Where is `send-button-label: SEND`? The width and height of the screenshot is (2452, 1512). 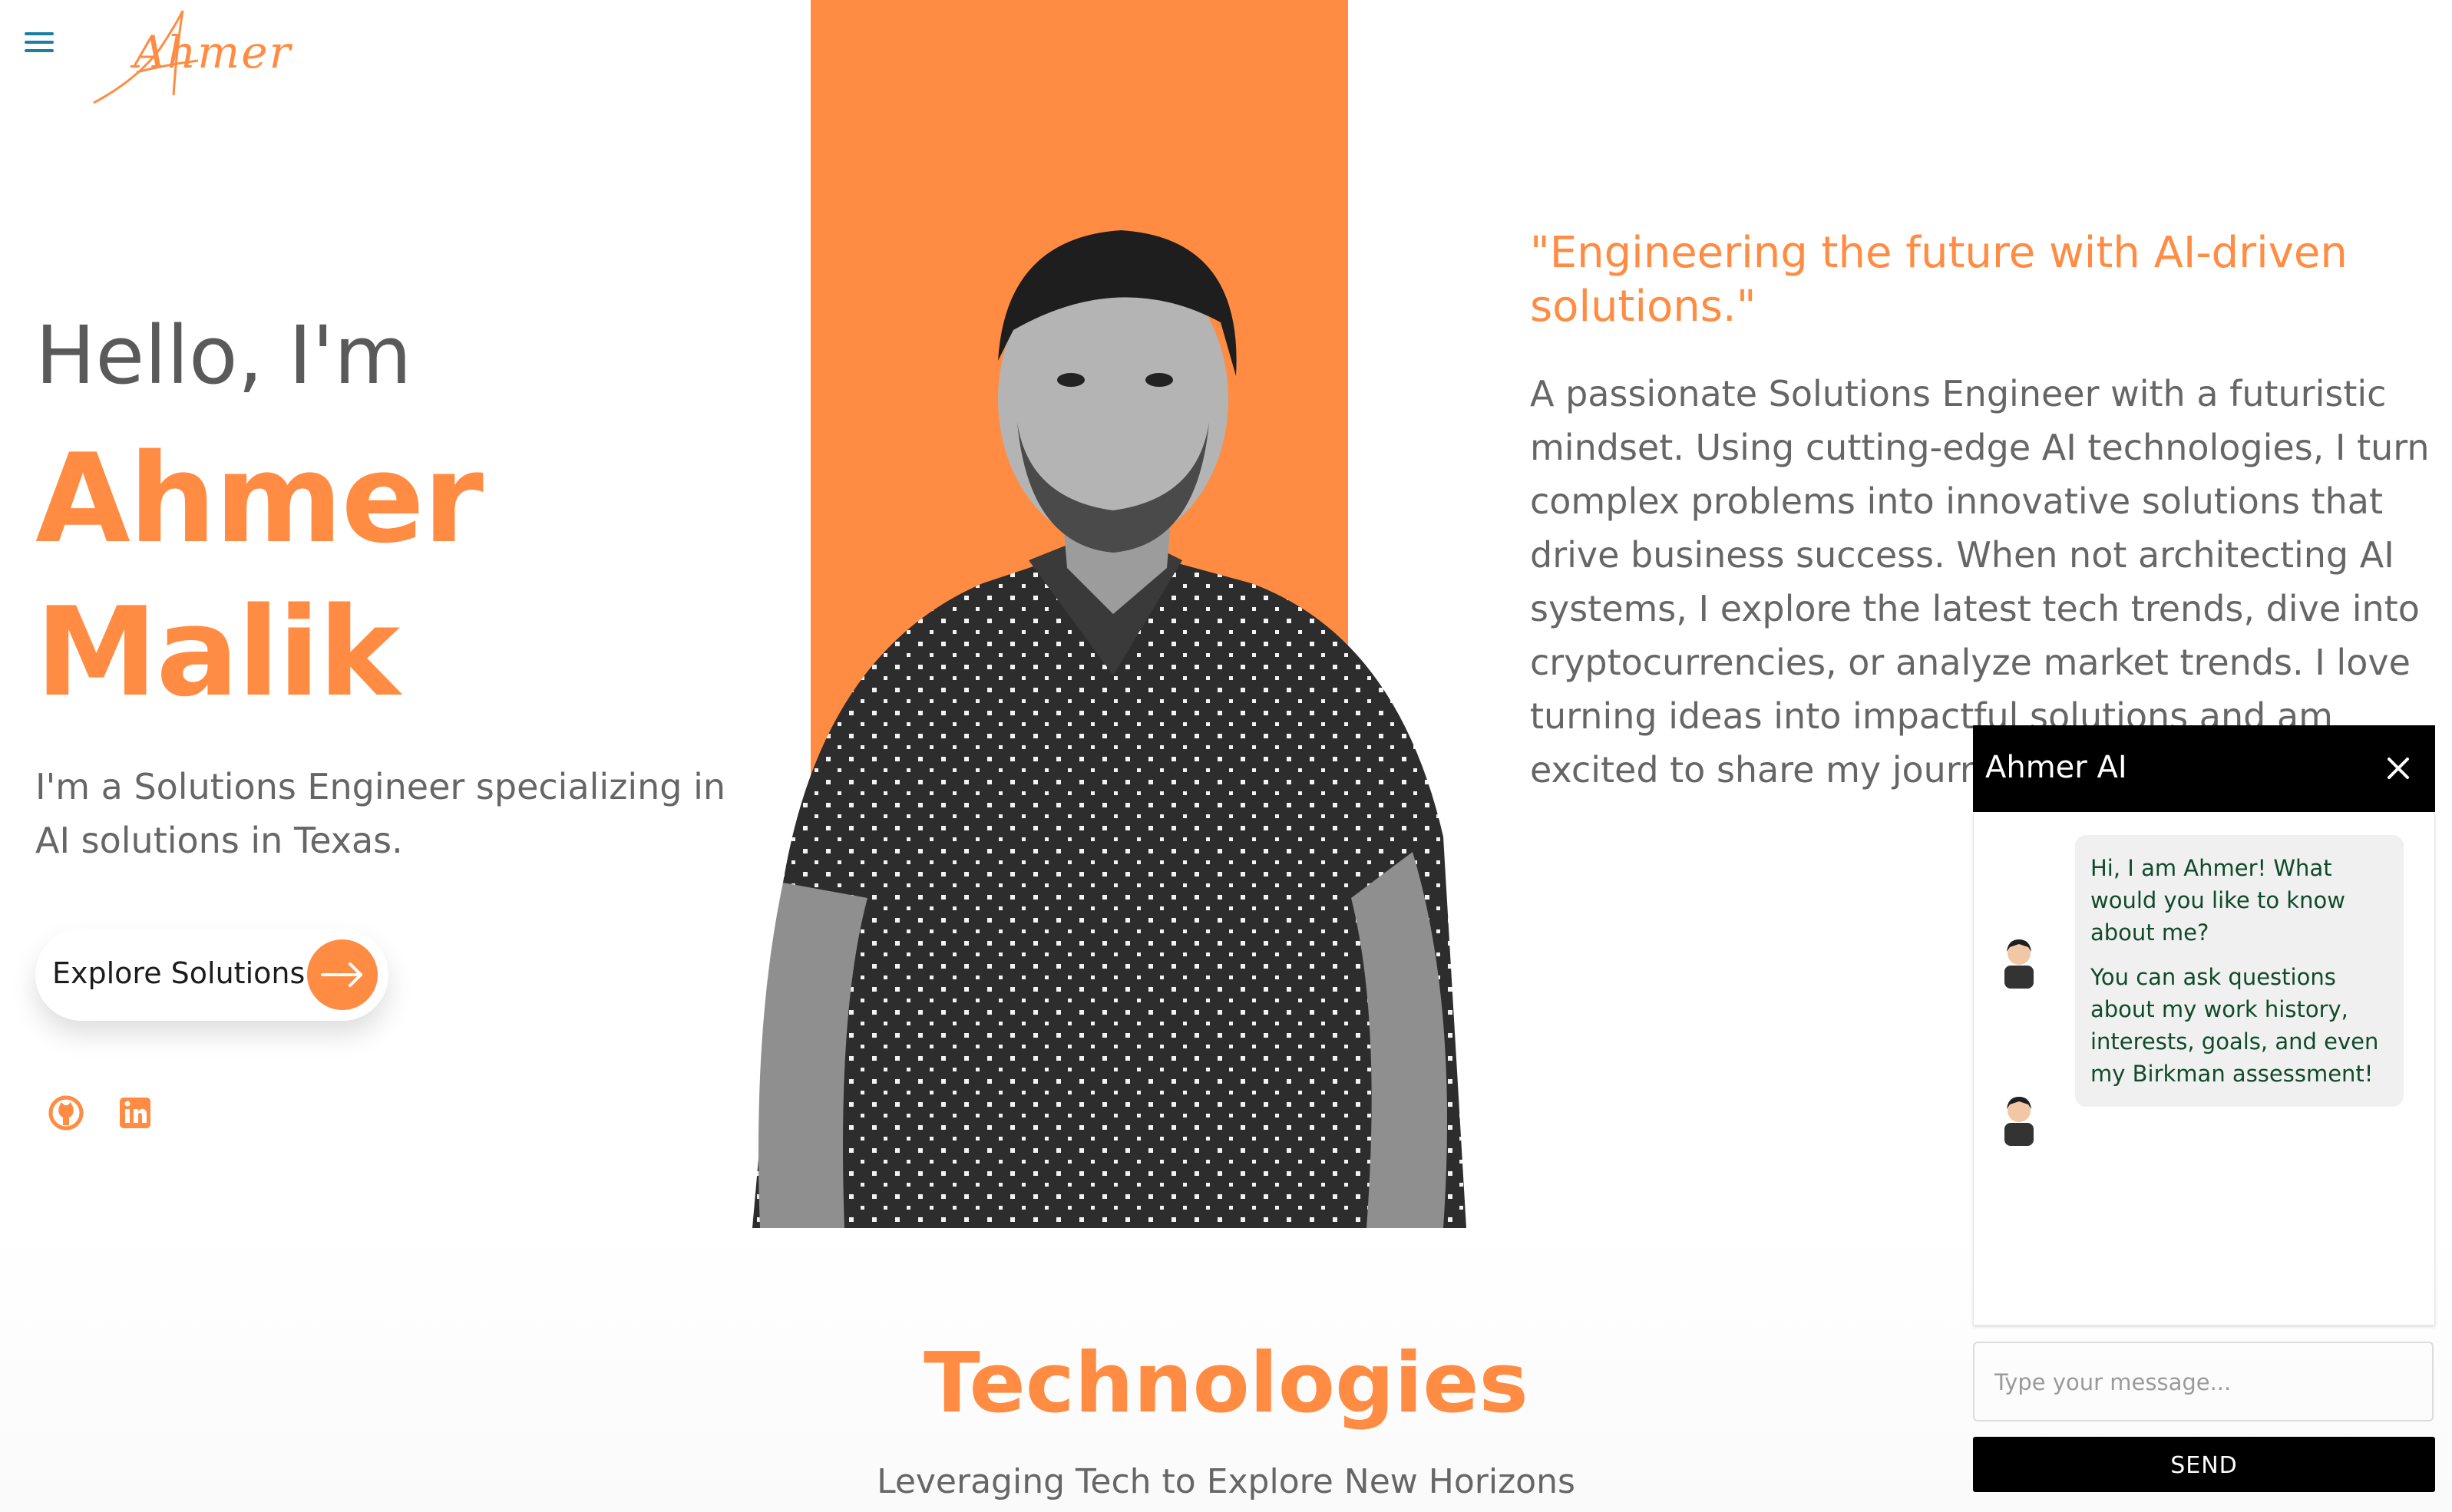
send-button-label: SEND is located at coordinates (2204, 1466).